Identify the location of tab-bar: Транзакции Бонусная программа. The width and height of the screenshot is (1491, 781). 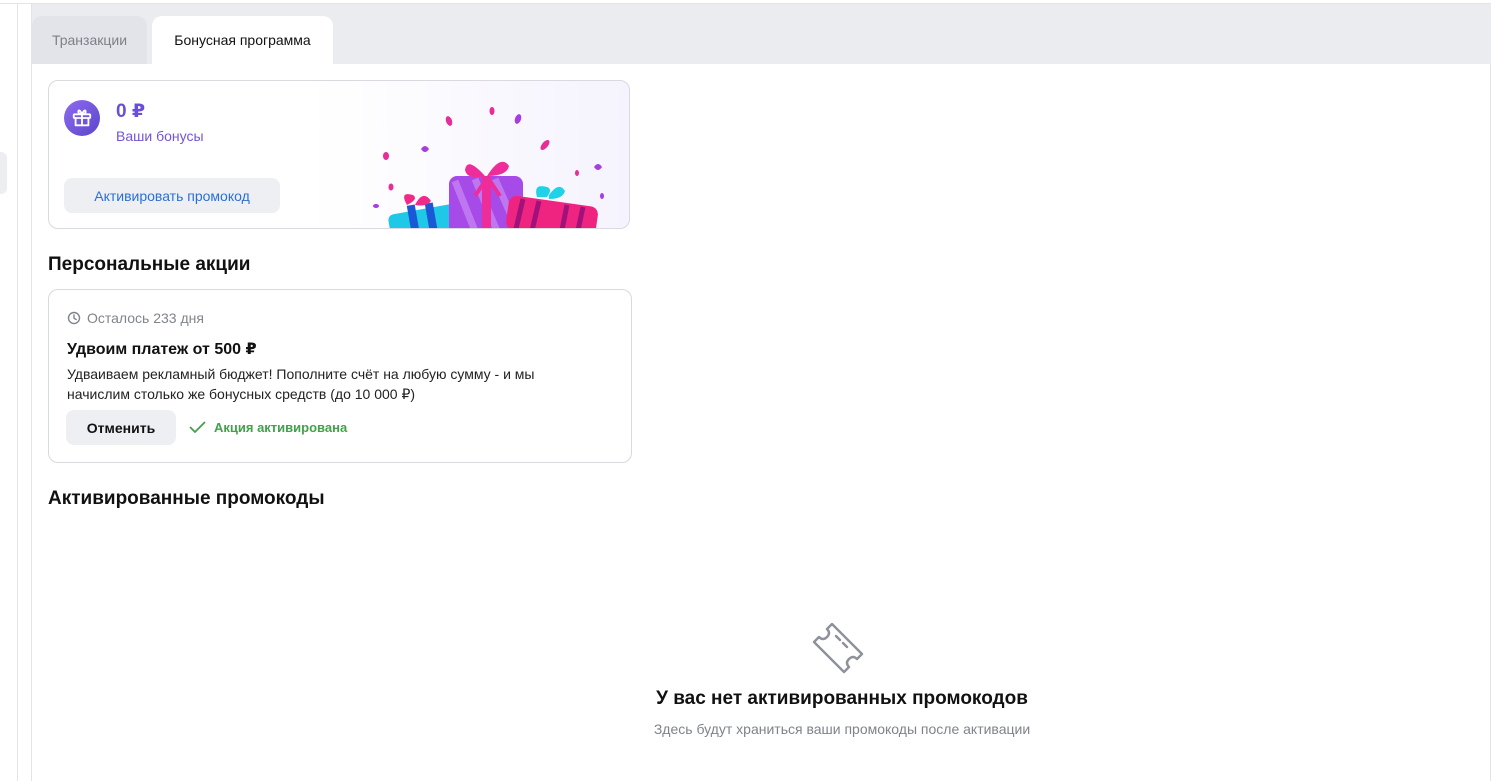
(761, 34).